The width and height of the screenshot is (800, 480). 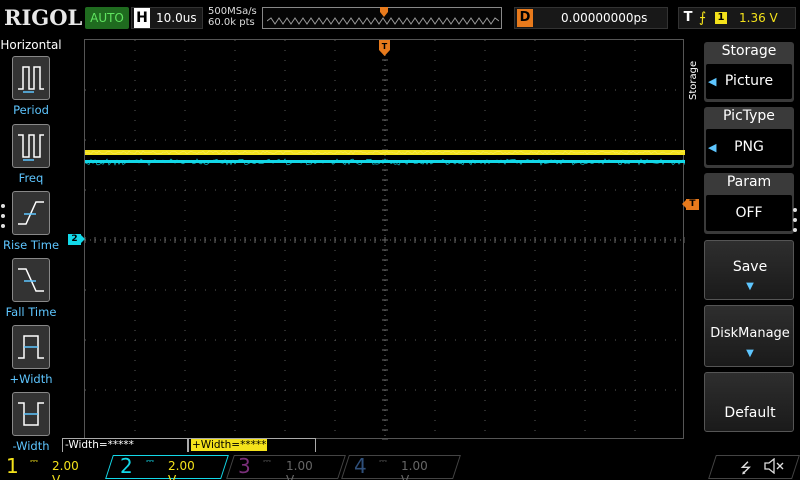 What do you see at coordinates (3, 219) in the screenshot?
I see `menu-page-dots` at bounding box center [3, 219].